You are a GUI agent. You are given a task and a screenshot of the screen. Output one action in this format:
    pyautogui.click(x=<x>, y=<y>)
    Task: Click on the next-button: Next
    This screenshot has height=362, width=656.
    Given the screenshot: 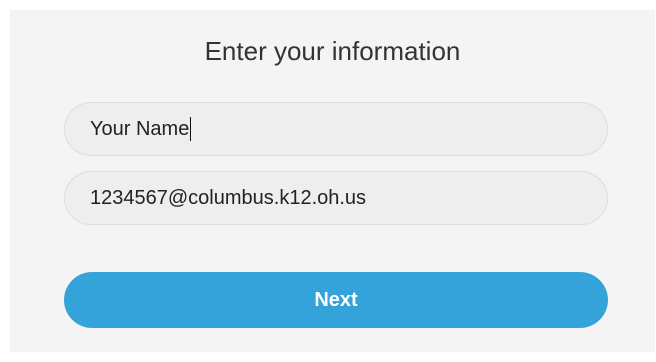 What is the action you would take?
    pyautogui.click(x=336, y=300)
    